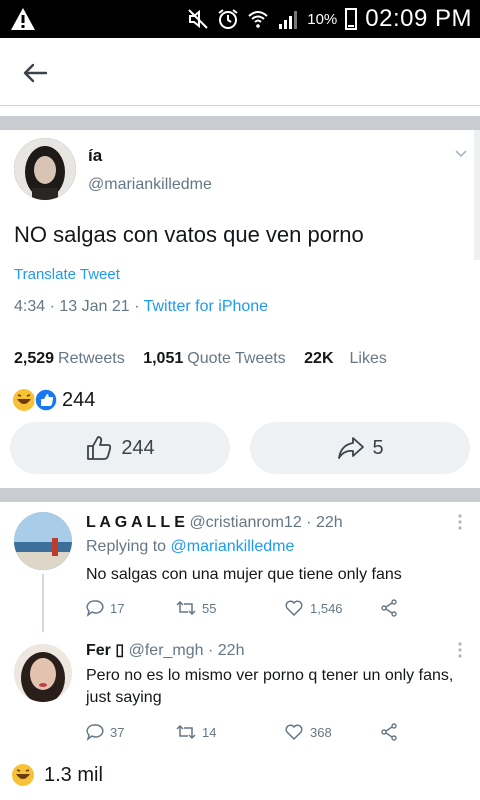 The height and width of the screenshot is (800, 480). I want to click on retweet-action: 55, so click(230, 608).